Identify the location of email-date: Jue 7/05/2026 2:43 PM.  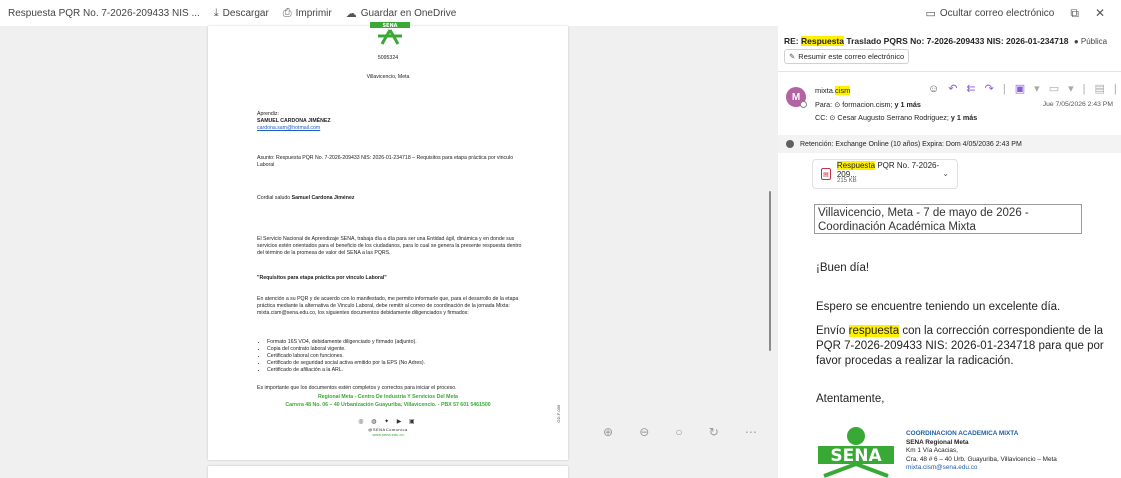
(1077, 104).